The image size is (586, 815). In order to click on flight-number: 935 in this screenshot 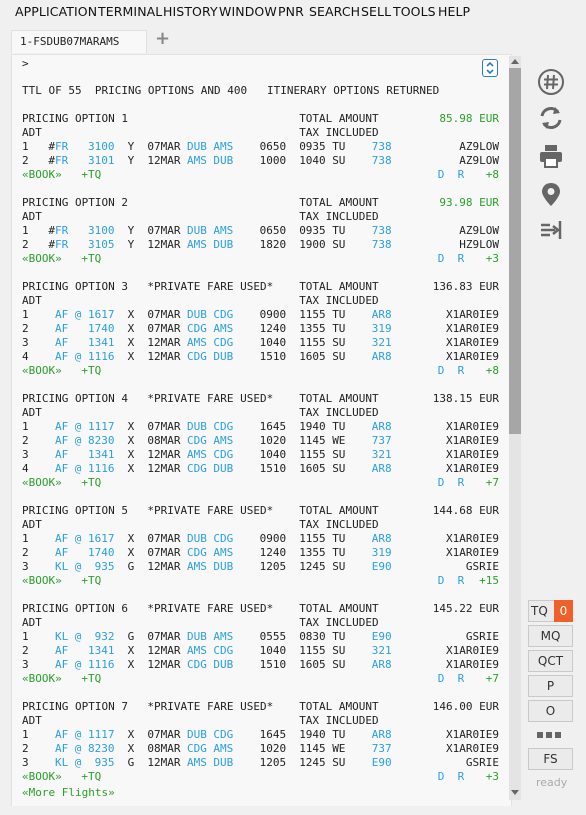, I will do `click(105, 567)`.